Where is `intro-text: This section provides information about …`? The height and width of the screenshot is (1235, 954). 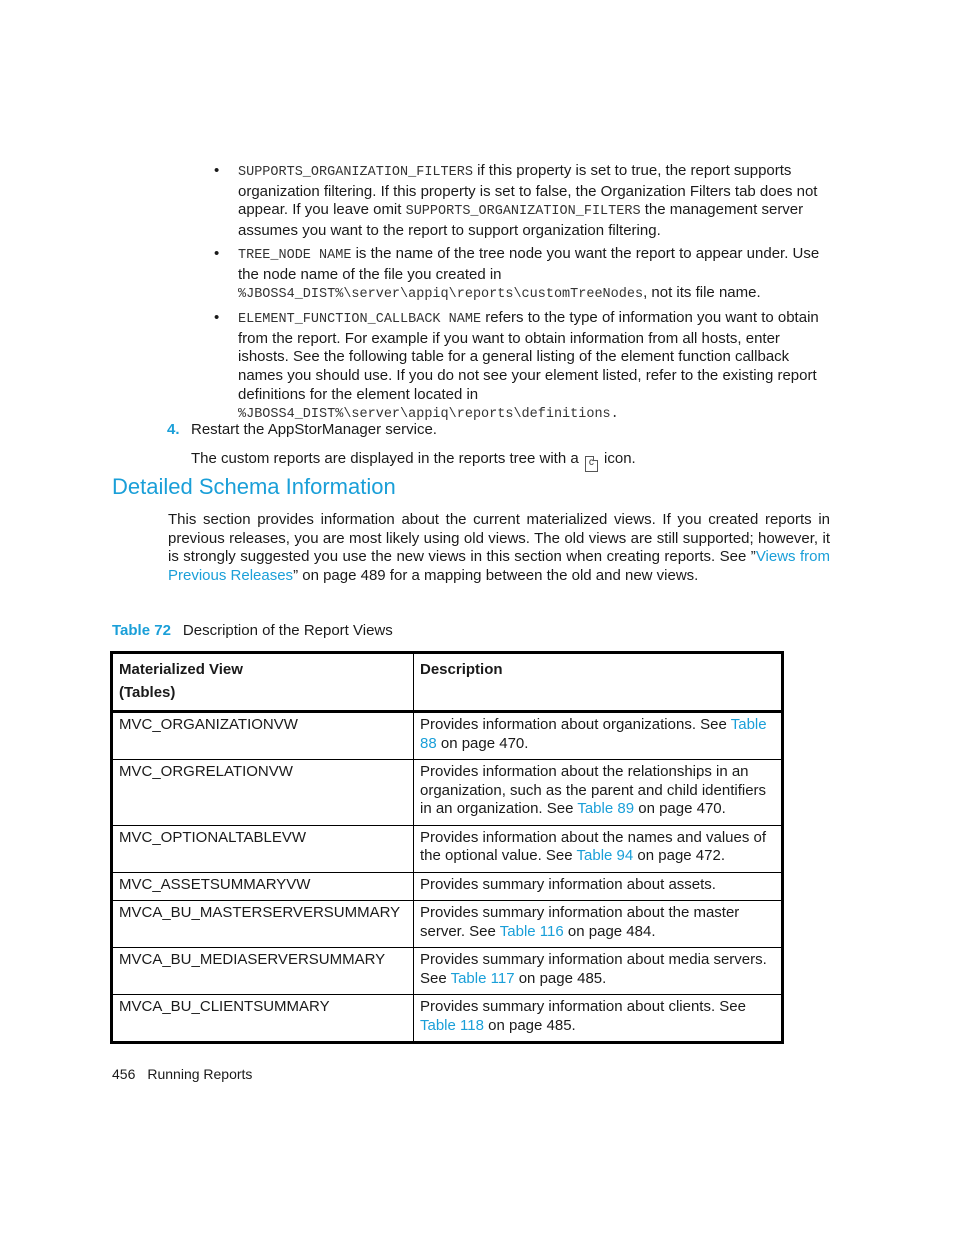
intro-text: This section provides information about … is located at coordinates (499, 538).